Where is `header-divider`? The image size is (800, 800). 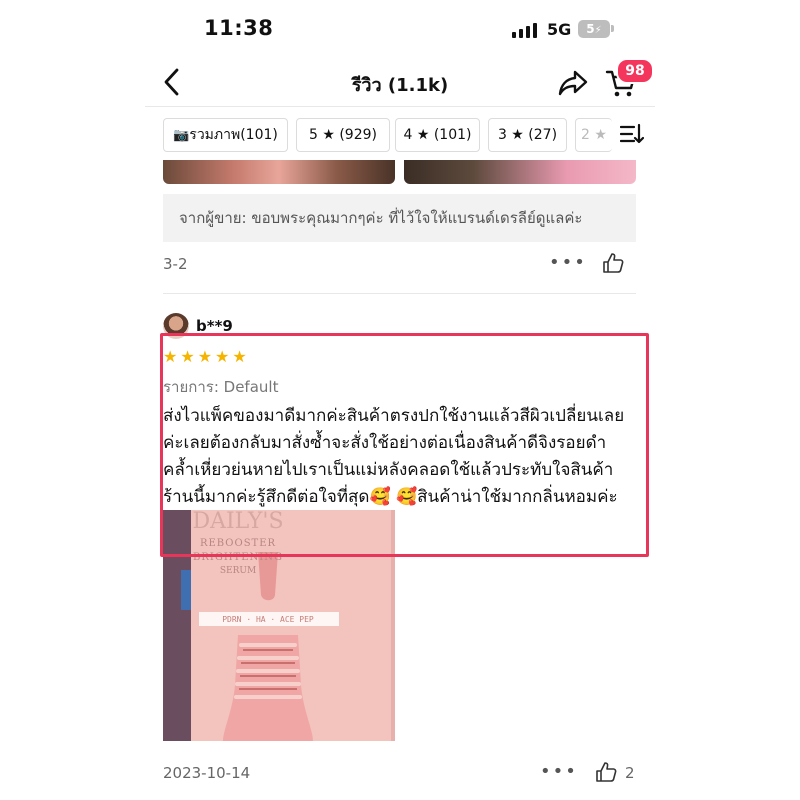 header-divider is located at coordinates (400, 106).